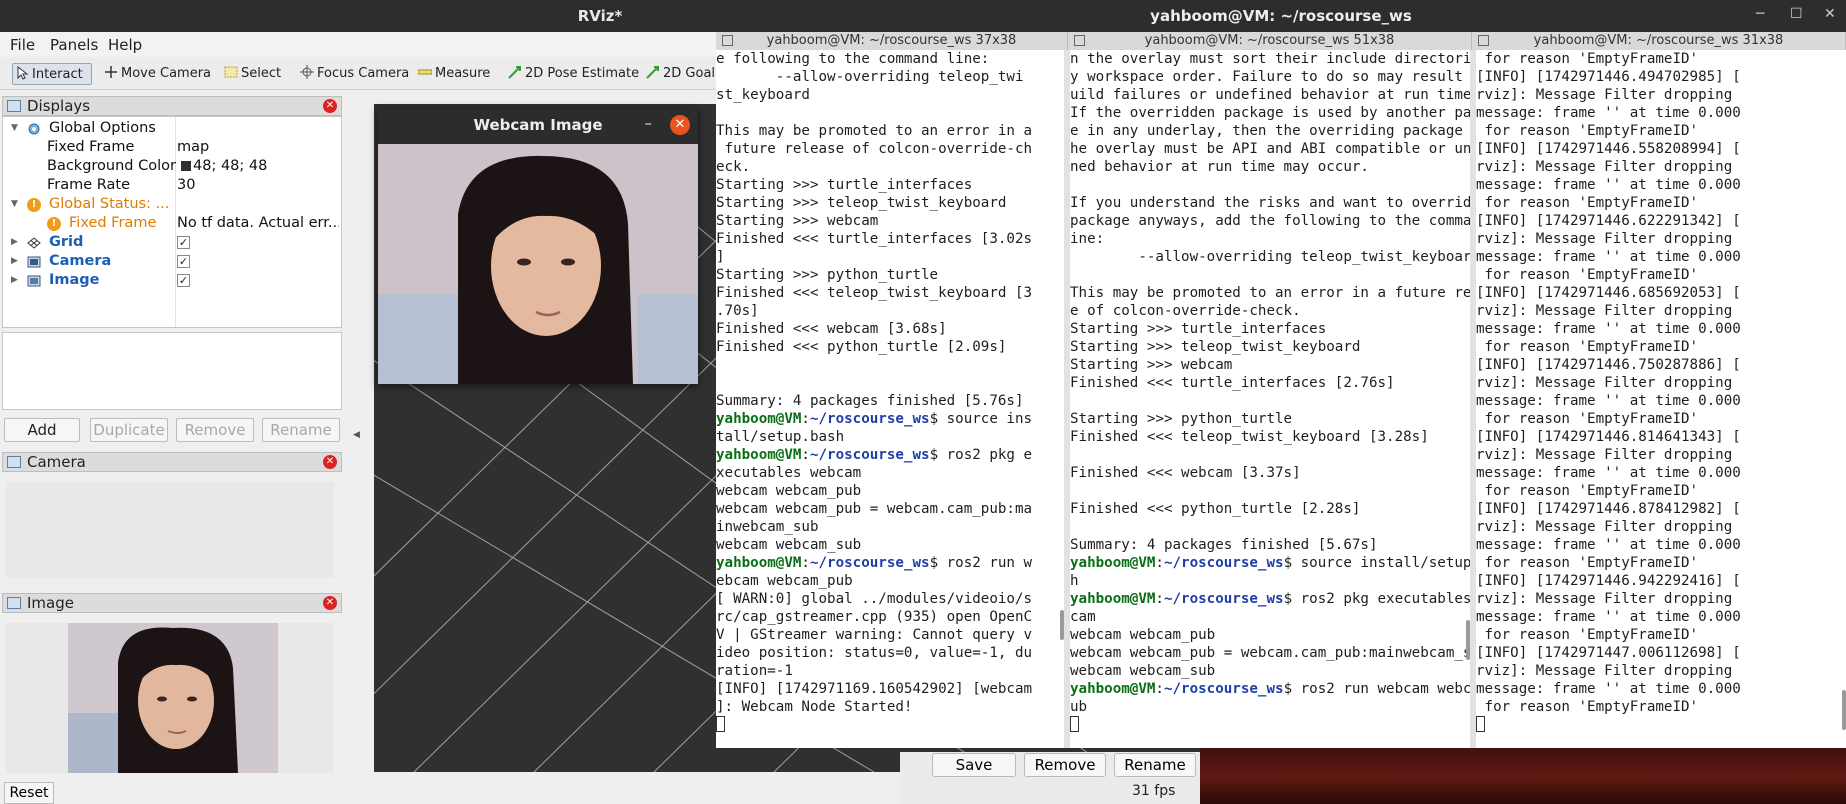 The height and width of the screenshot is (804, 1846). What do you see at coordinates (50, 603) in the screenshot?
I see `image-panel-title: Image` at bounding box center [50, 603].